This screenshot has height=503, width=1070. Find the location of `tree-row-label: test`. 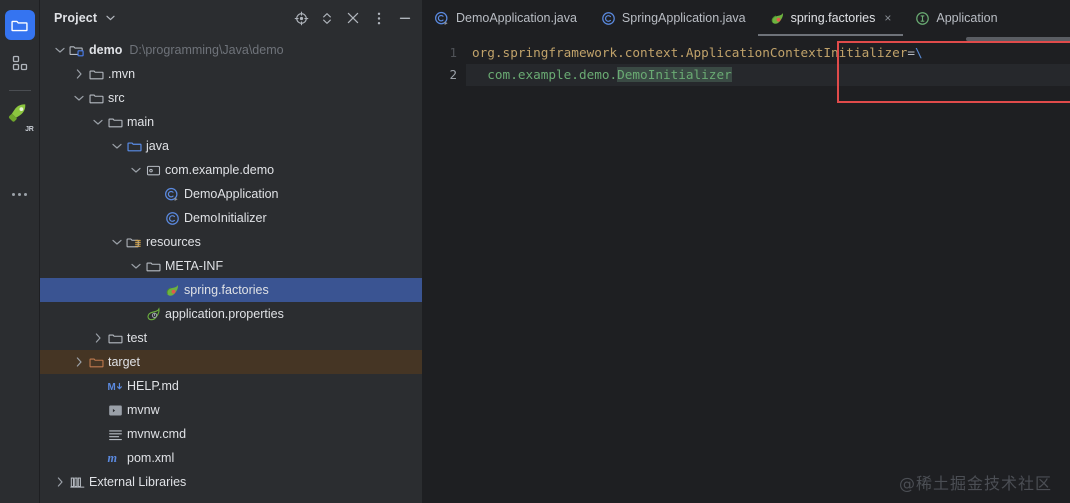

tree-row-label: test is located at coordinates (137, 337).